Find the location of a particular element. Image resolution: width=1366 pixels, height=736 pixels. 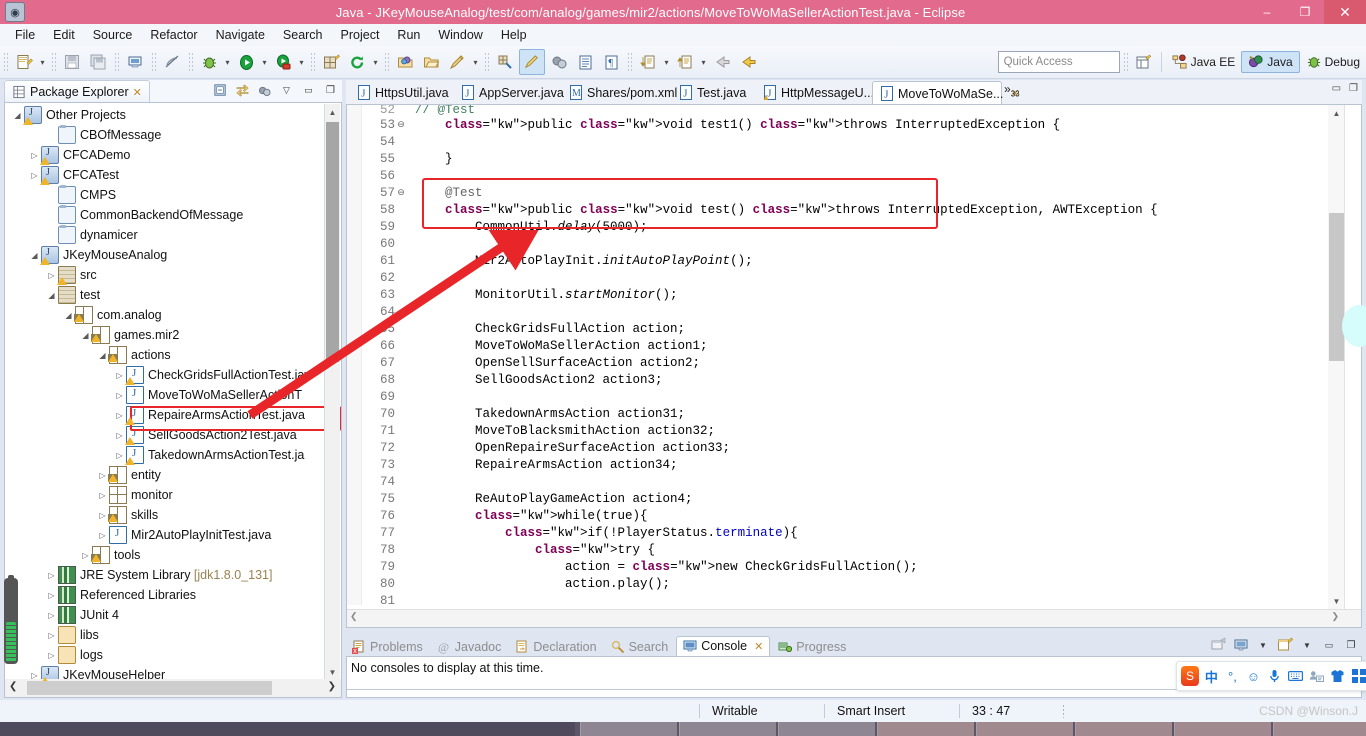

open-perspective-icon is located at coordinates (1144, 62).